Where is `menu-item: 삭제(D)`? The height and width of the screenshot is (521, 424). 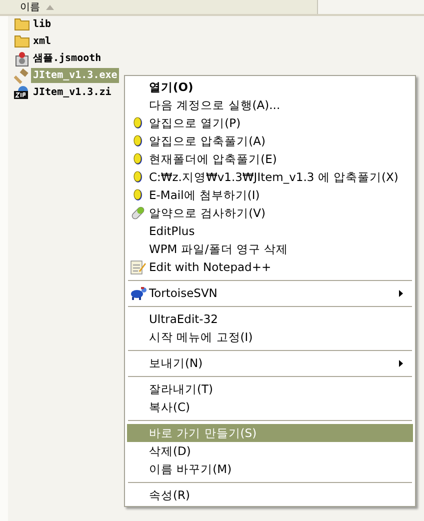
menu-item: 삭제(D) is located at coordinates (270, 451).